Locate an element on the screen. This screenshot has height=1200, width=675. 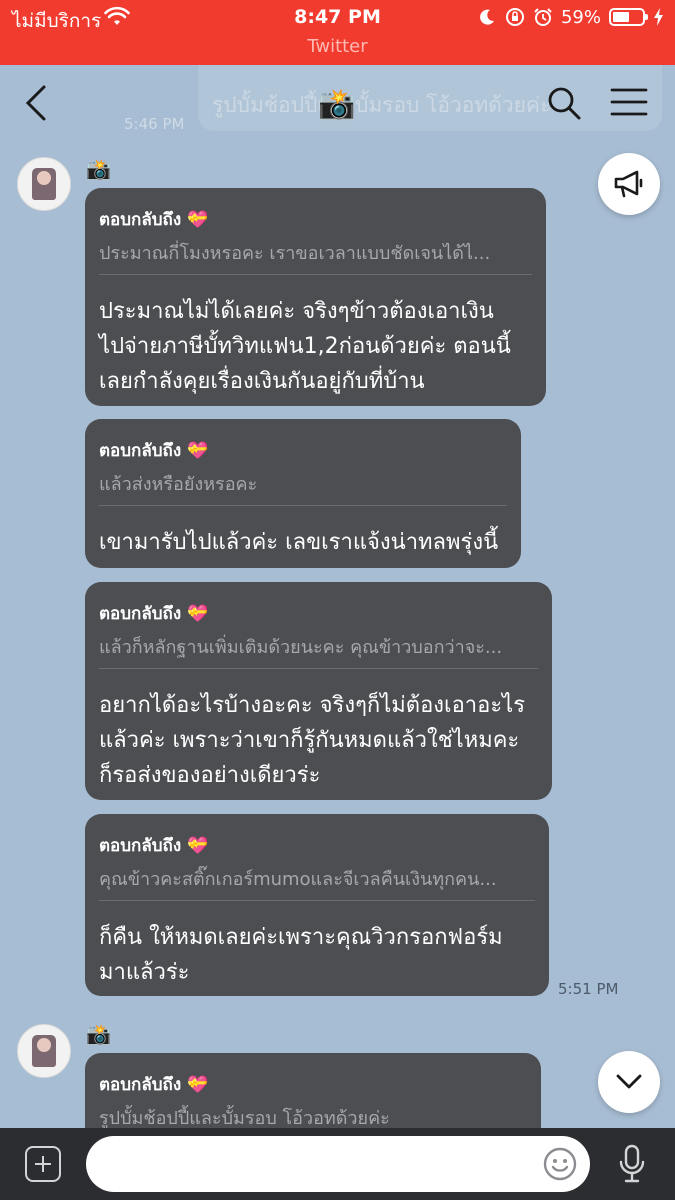
plus-icon is located at coordinates (43, 1164).